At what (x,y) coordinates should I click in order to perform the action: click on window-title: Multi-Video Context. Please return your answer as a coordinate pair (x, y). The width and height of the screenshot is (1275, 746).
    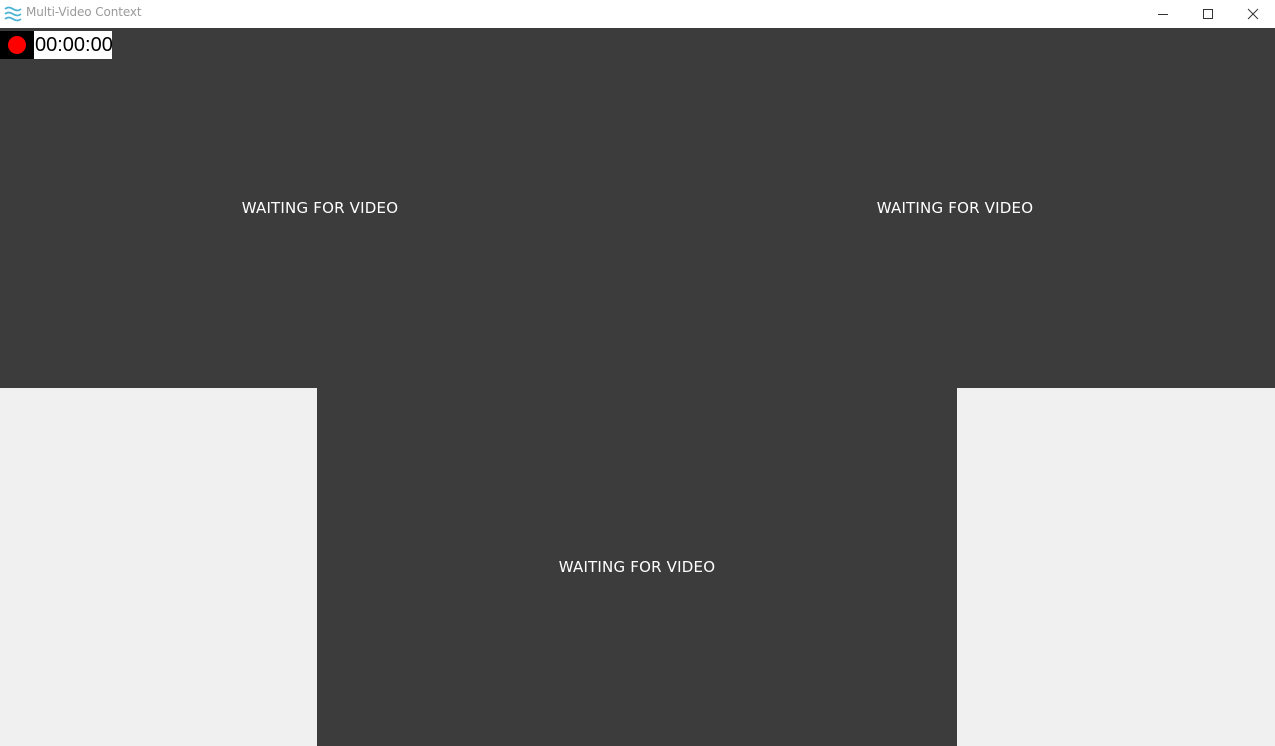
    Looking at the image, I should click on (84, 12).